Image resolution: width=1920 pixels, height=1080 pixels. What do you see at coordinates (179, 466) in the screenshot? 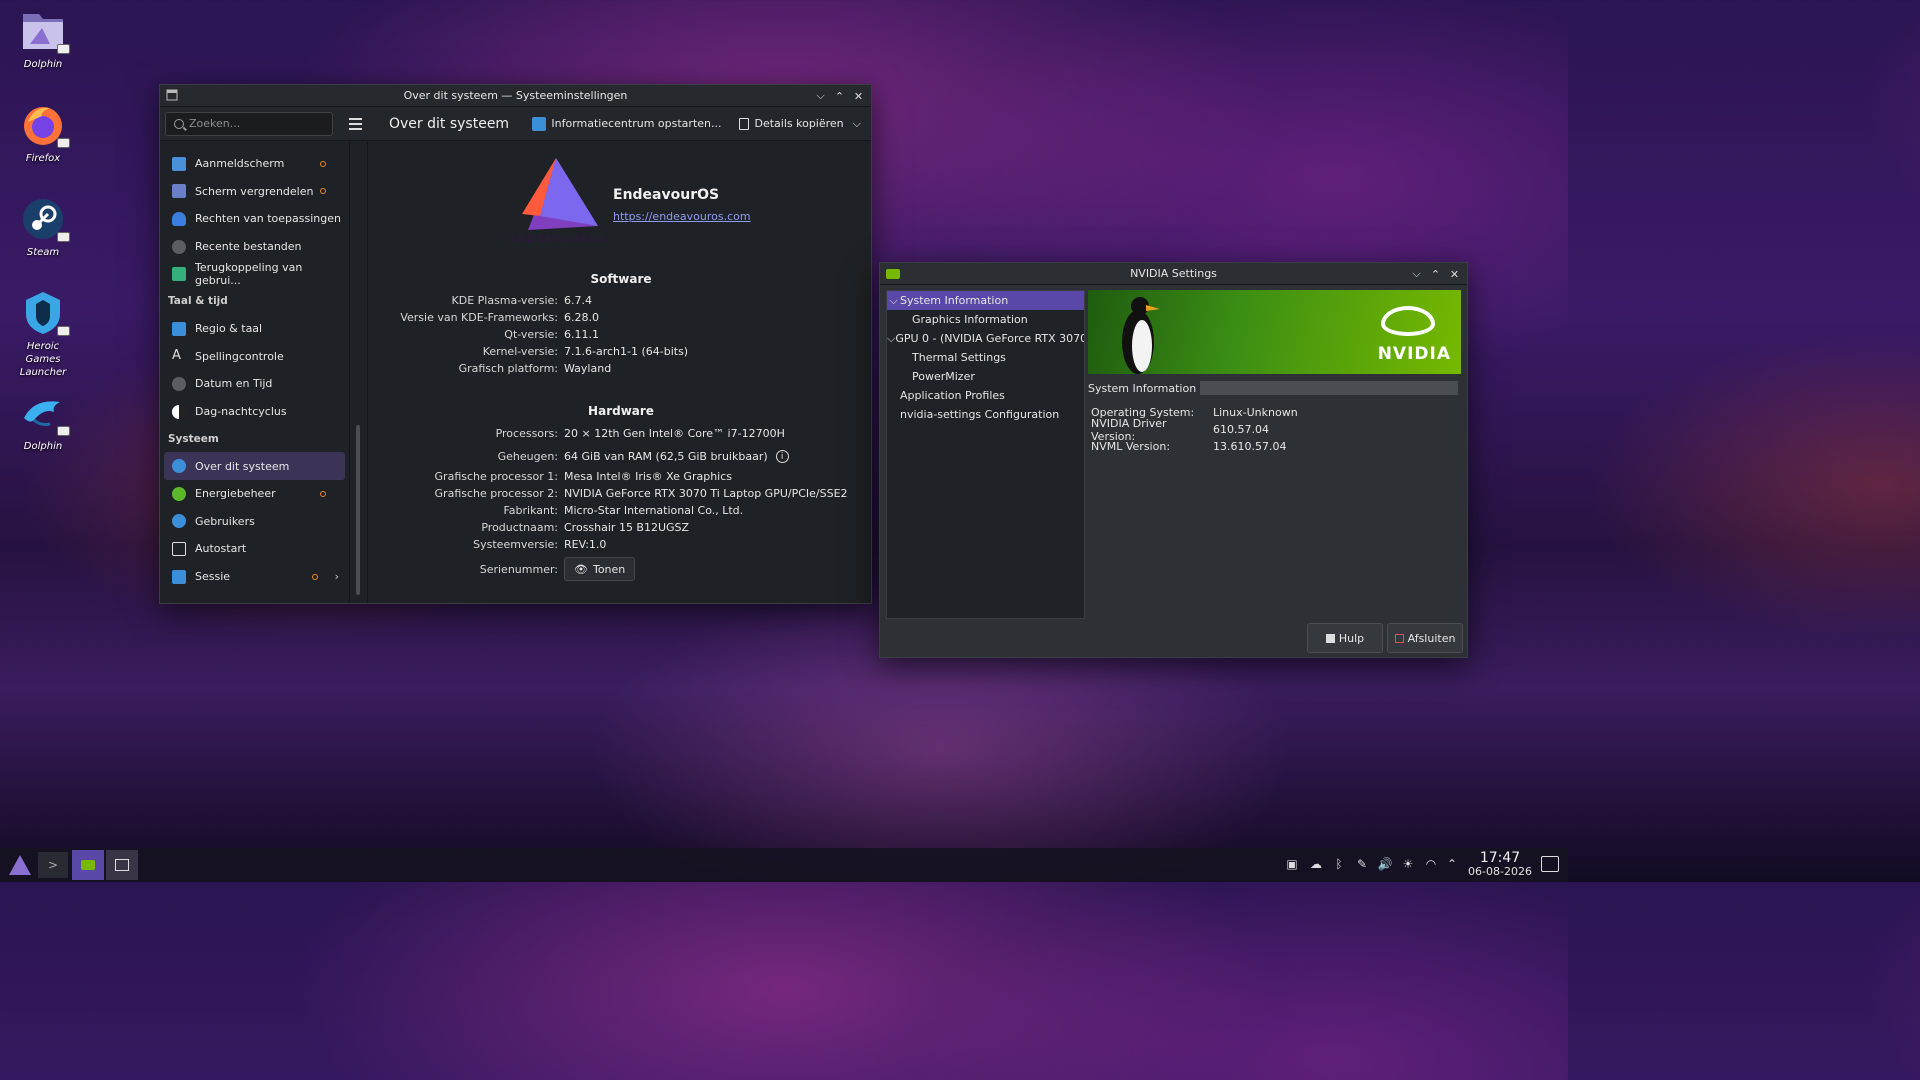
I see `info-icon` at bounding box center [179, 466].